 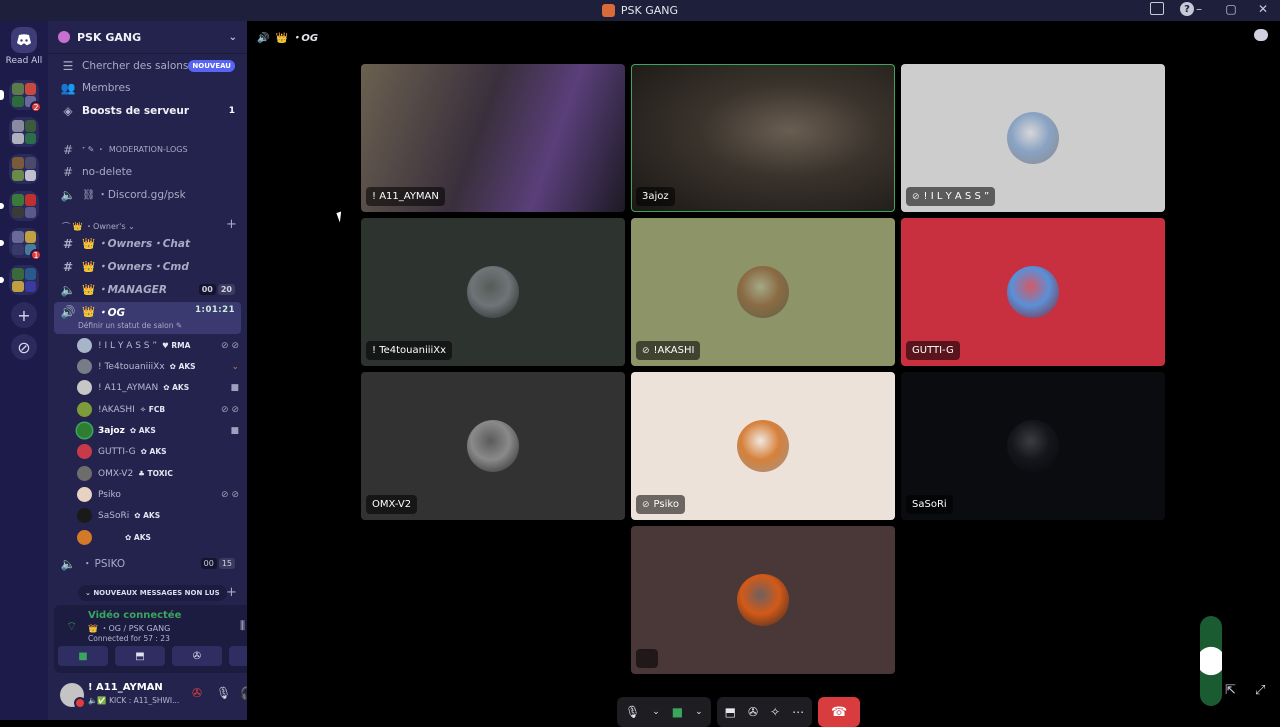 What do you see at coordinates (677, 712) in the screenshot?
I see `camera-icon: ■` at bounding box center [677, 712].